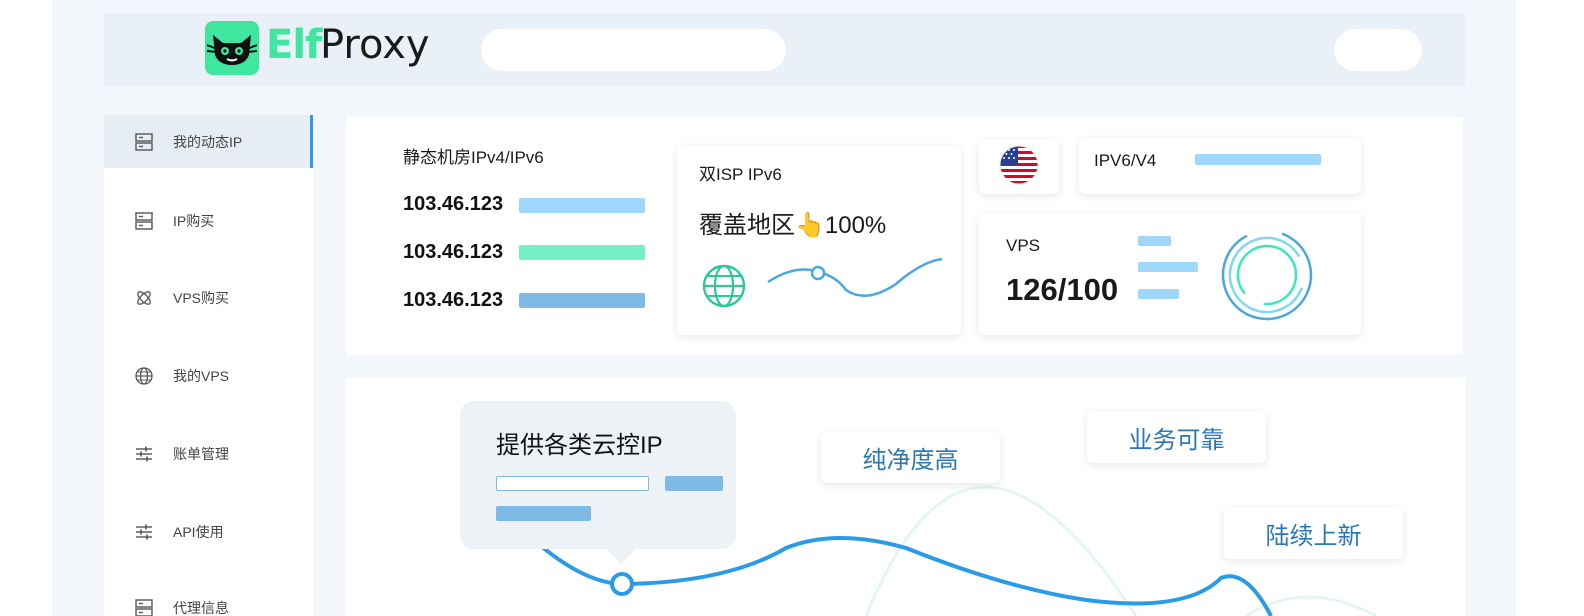 This screenshot has width=1584, height=616. Describe the element at coordinates (194, 220) in the screenshot. I see `sidebar-item-label: IP购买` at that location.